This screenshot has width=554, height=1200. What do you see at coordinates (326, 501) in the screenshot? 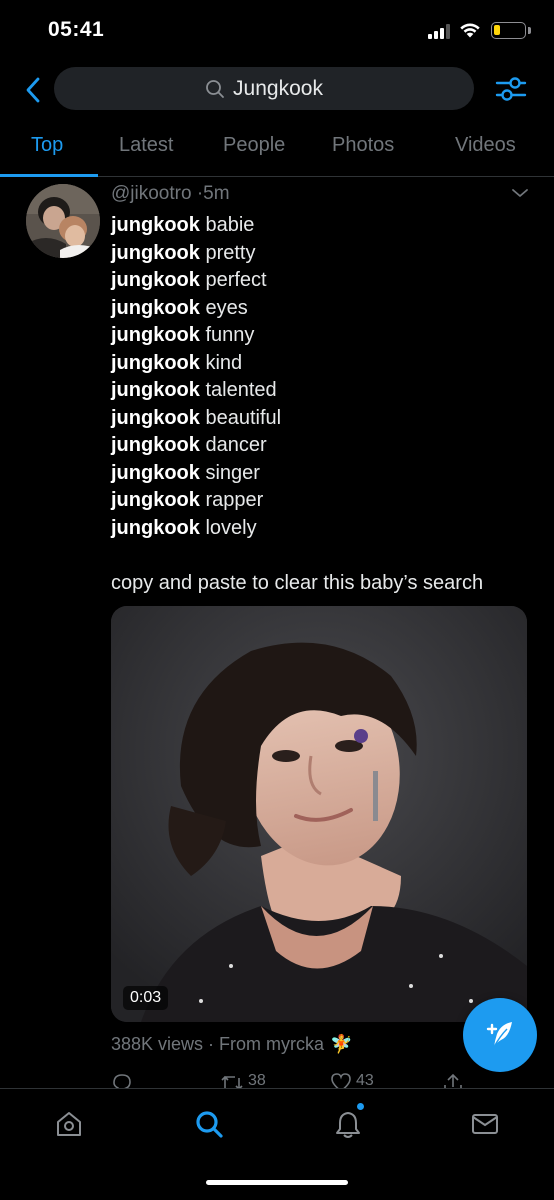
I see `tweet-line: jungkook rapper` at bounding box center [326, 501].